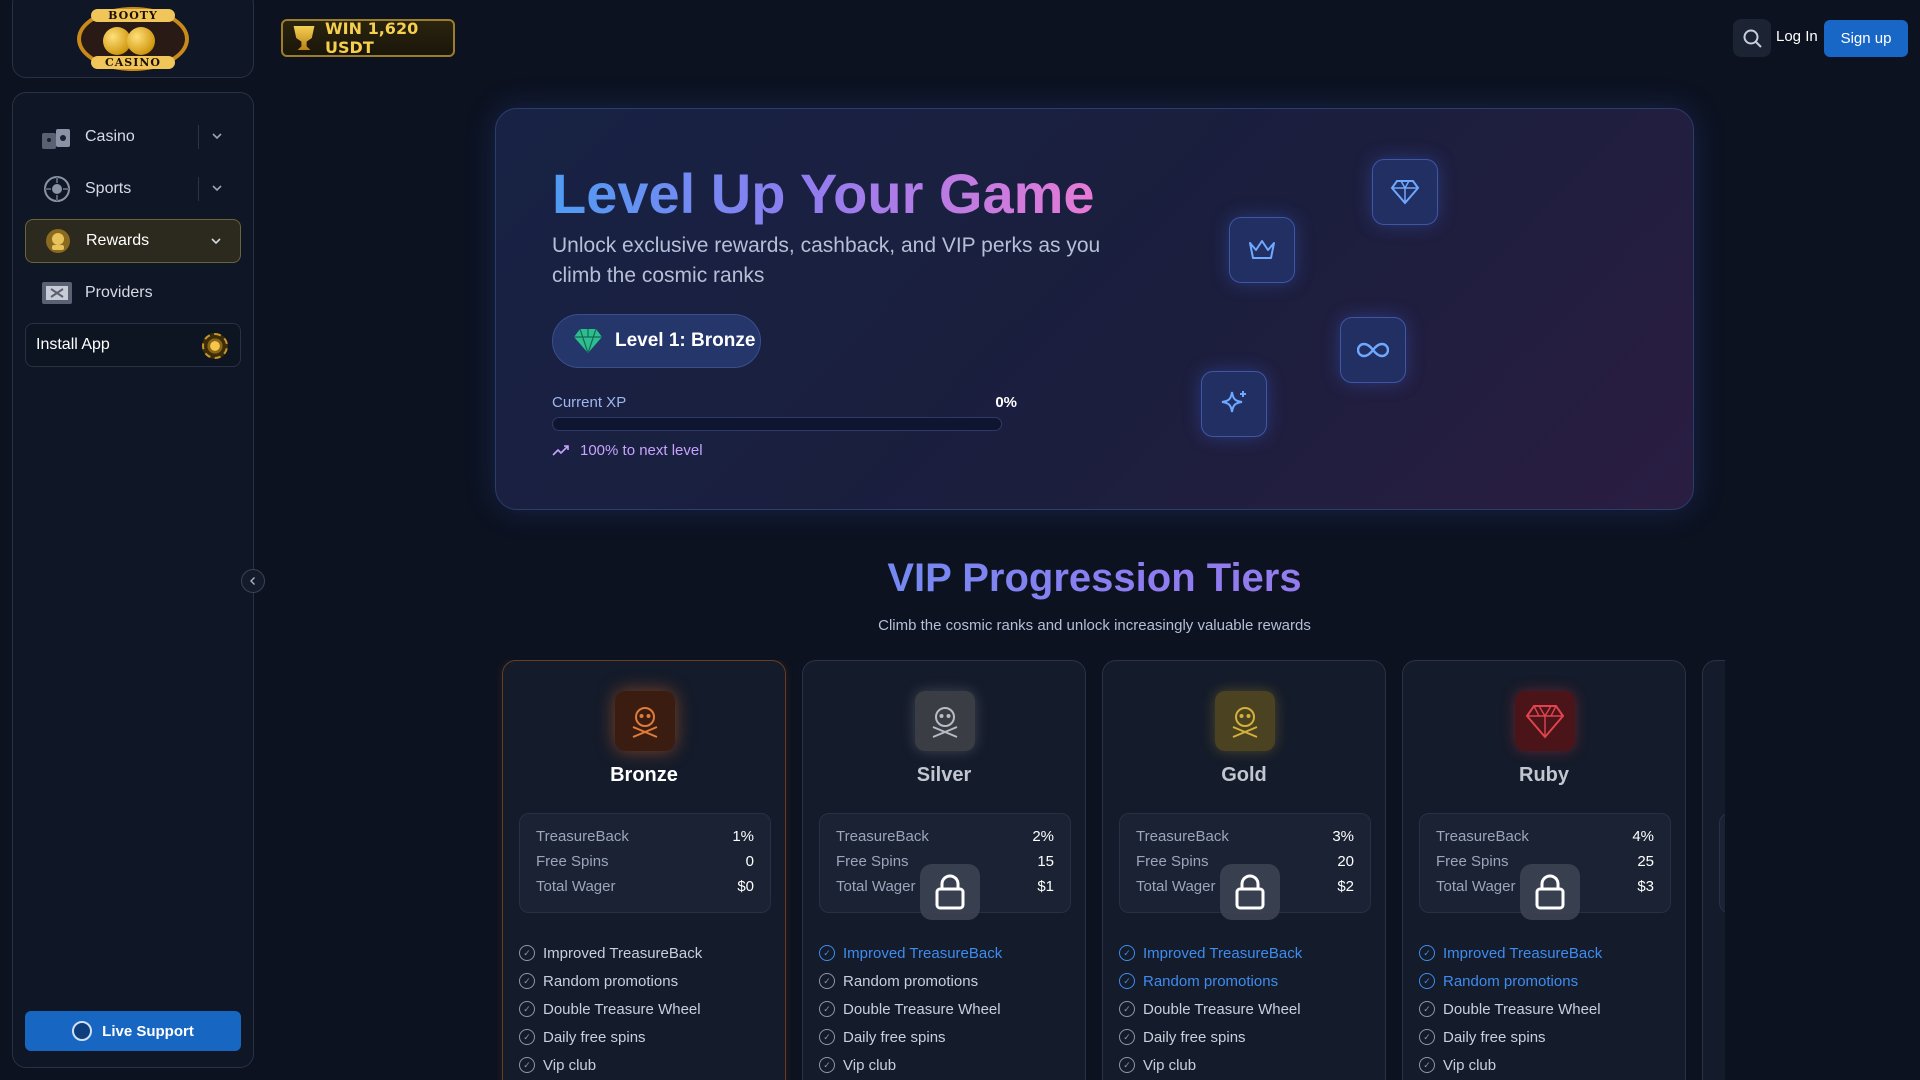 This screenshot has width=1920, height=1080. What do you see at coordinates (749, 861) in the screenshot?
I see `stat-value: 0` at bounding box center [749, 861].